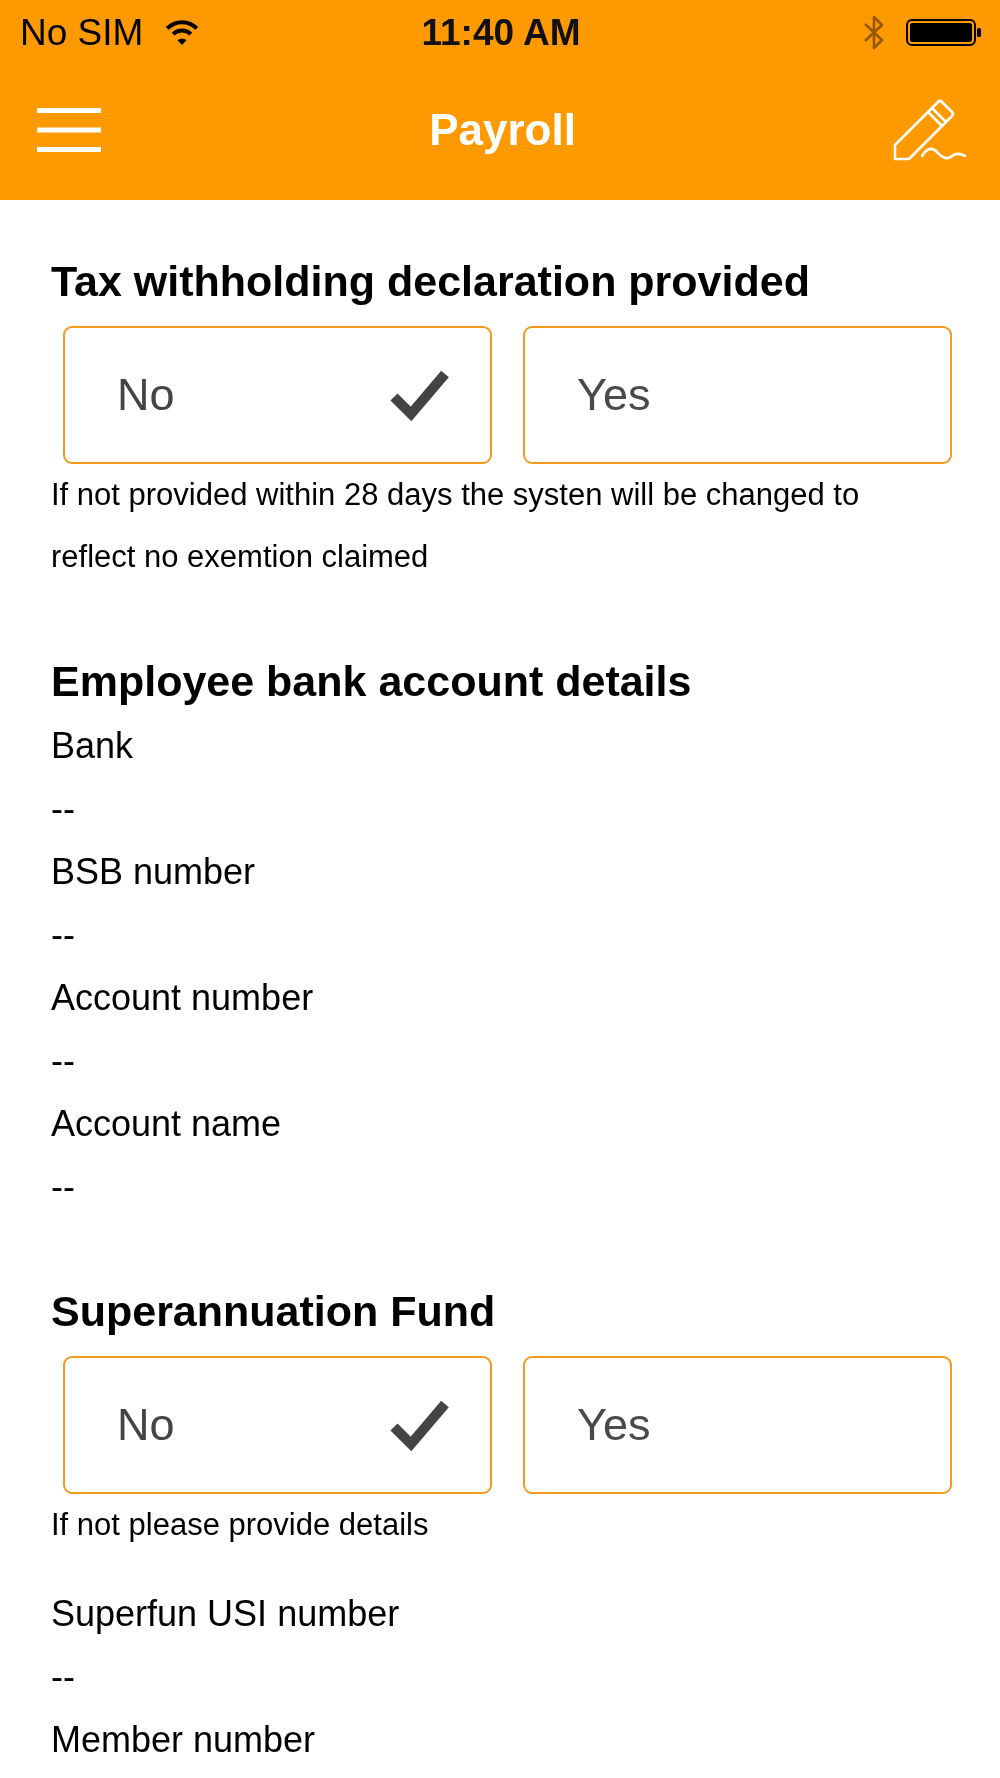  What do you see at coordinates (456, 526) in the screenshot?
I see `helper-text: If not provided within 28 days the systen will be changed to reflect no exemtion claimed` at bounding box center [456, 526].